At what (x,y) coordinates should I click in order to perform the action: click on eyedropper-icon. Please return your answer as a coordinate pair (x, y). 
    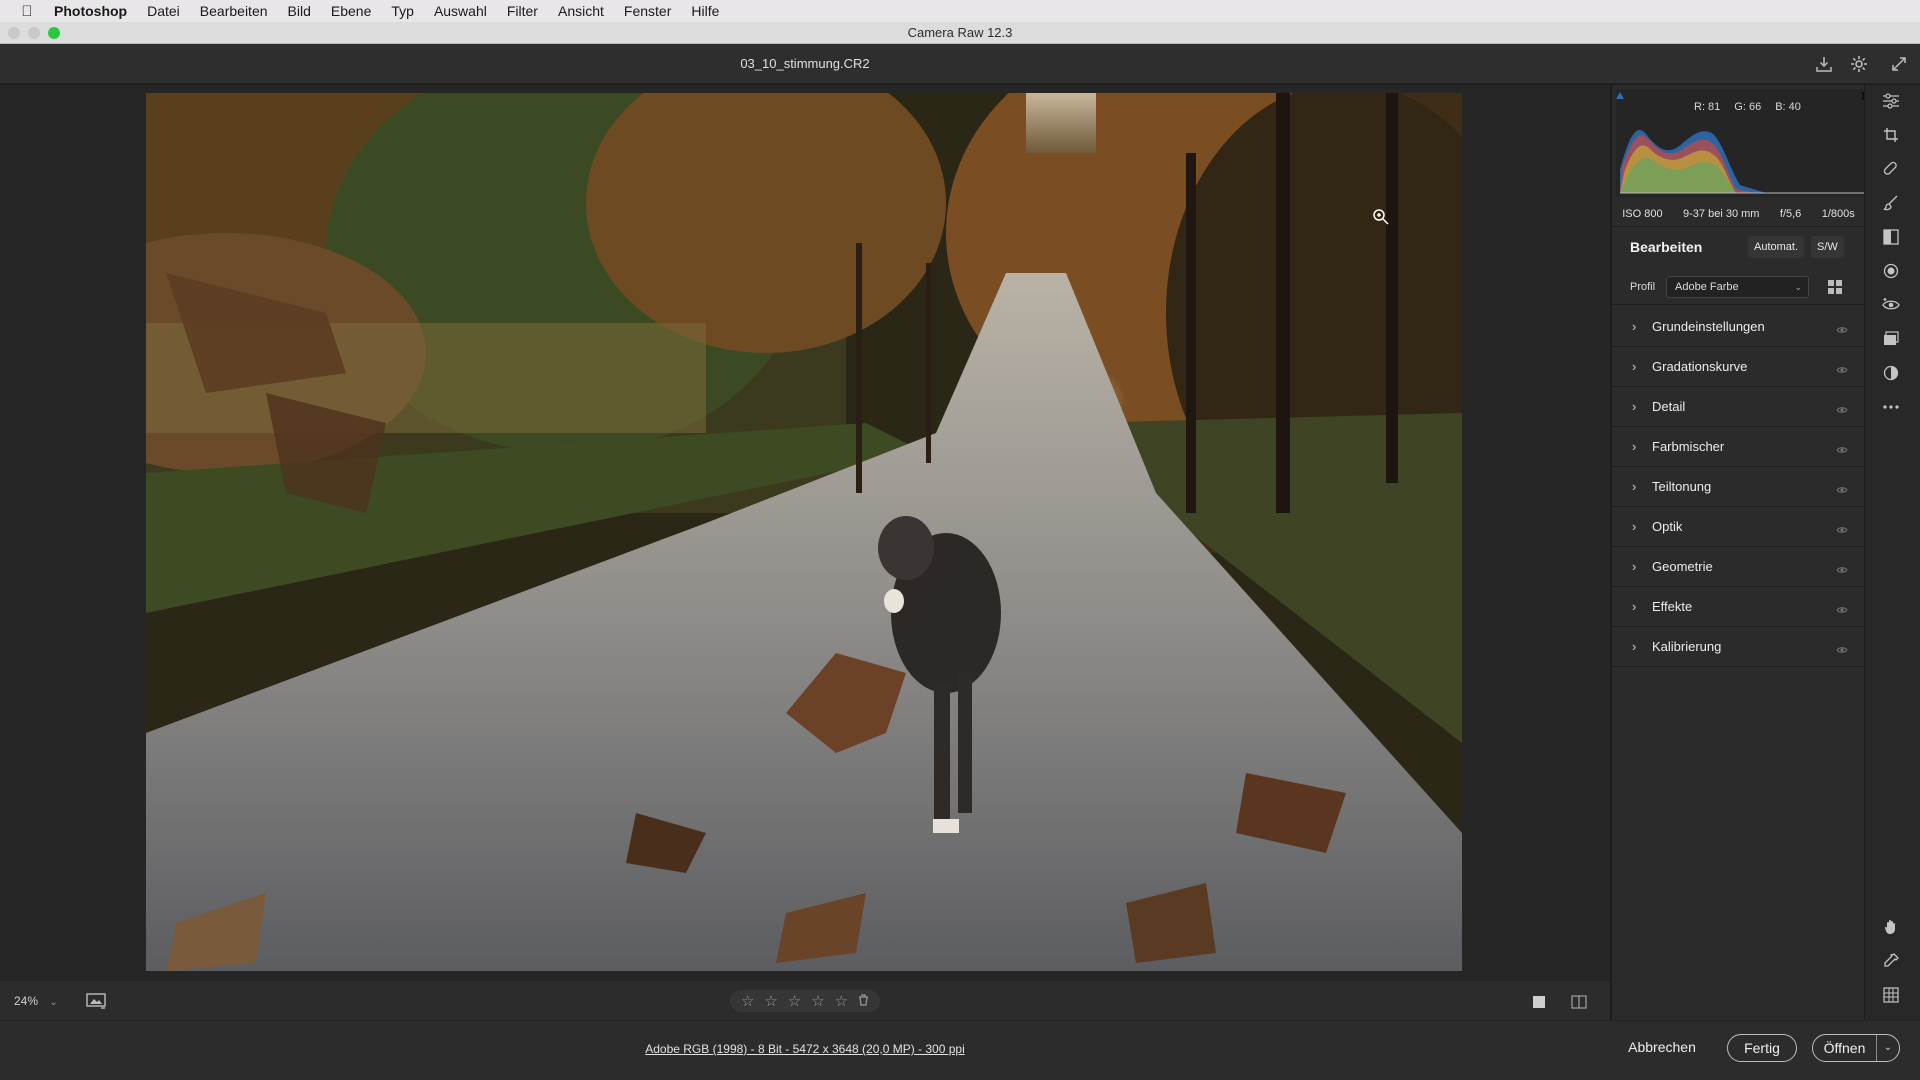
    Looking at the image, I should click on (1891, 961).